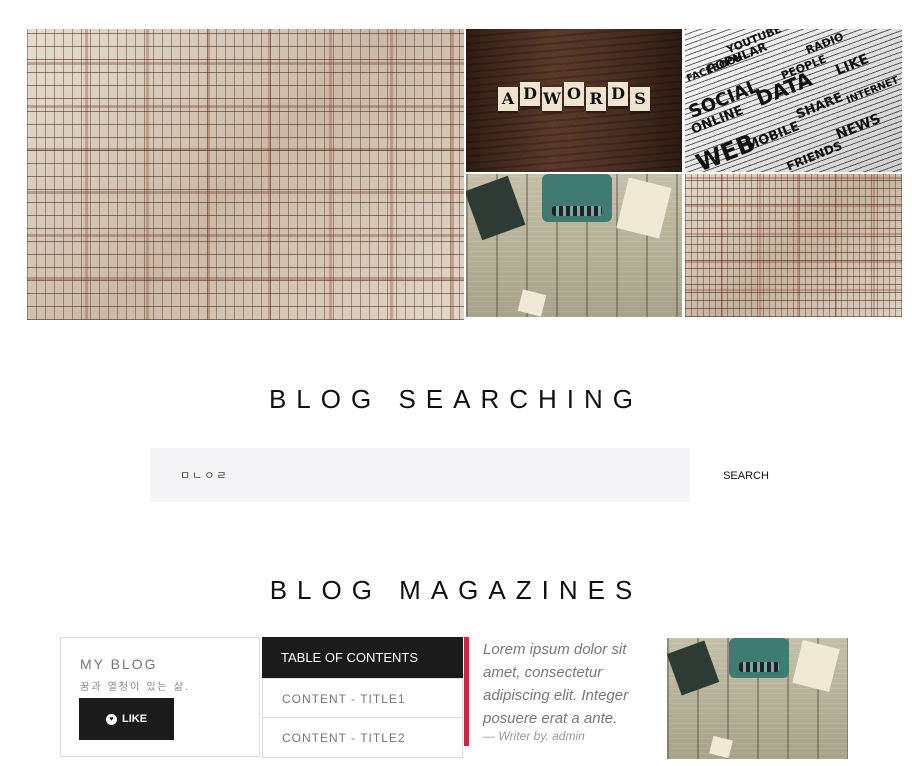 The image size is (912, 766). What do you see at coordinates (362, 657) in the screenshot?
I see `toc-header: TABLE OF CONTENTS` at bounding box center [362, 657].